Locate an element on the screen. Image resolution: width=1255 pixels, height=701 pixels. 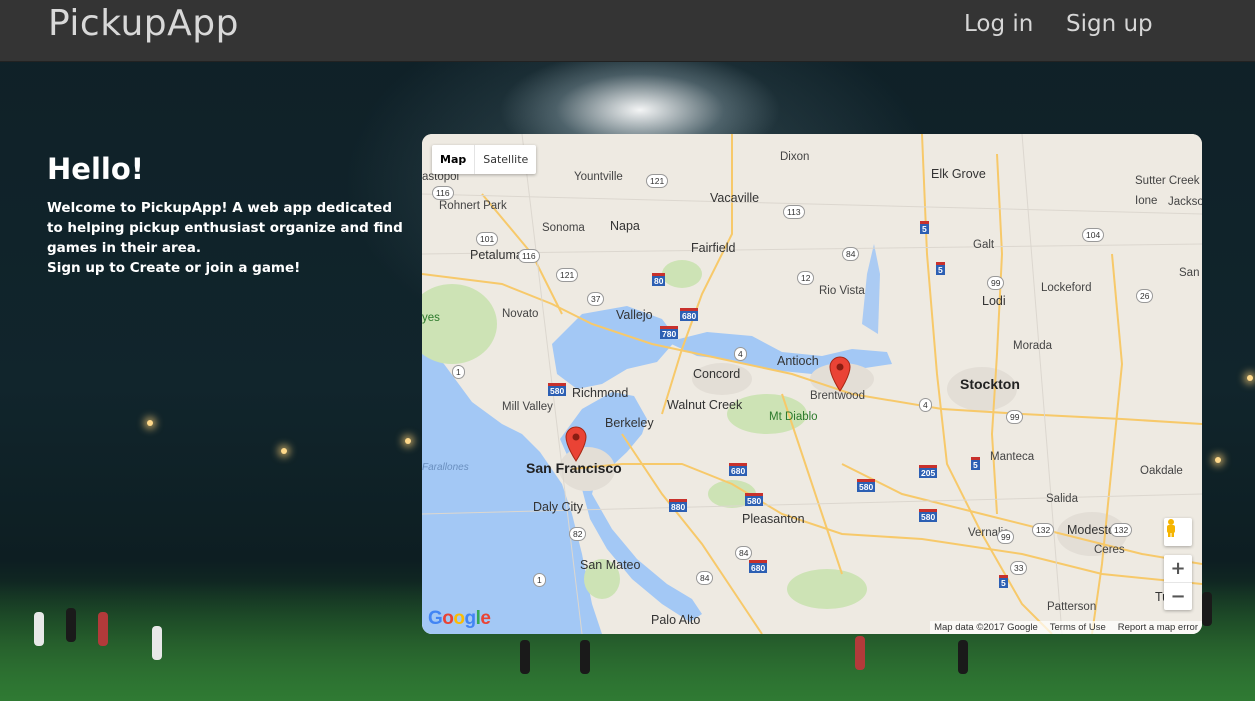
route-shield: 37 is located at coordinates (596, 299).